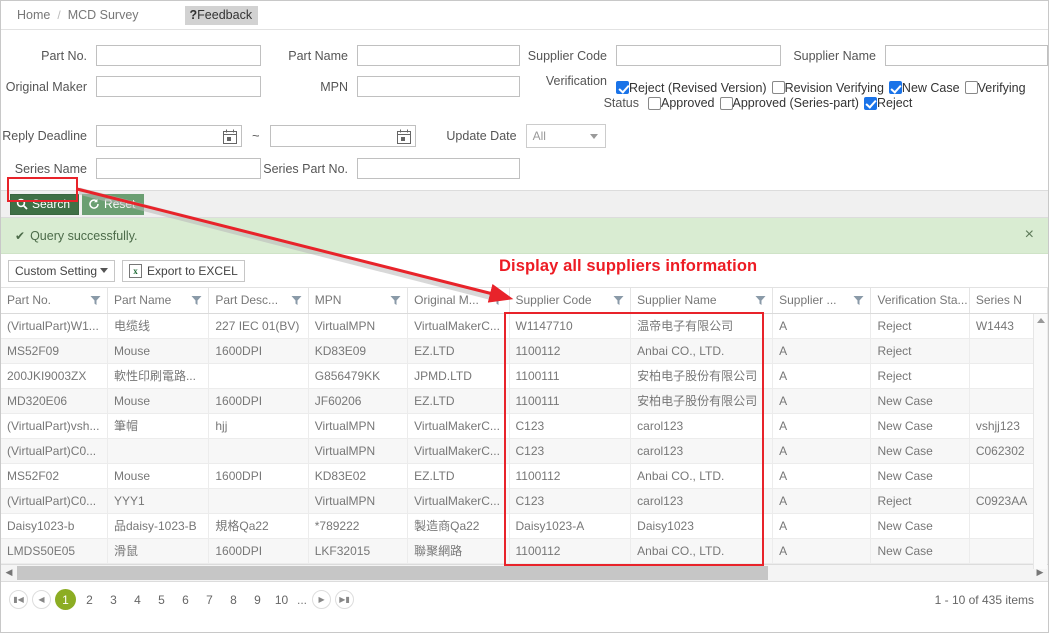  I want to click on cell-part-no: MS52F09, so click(54, 351).